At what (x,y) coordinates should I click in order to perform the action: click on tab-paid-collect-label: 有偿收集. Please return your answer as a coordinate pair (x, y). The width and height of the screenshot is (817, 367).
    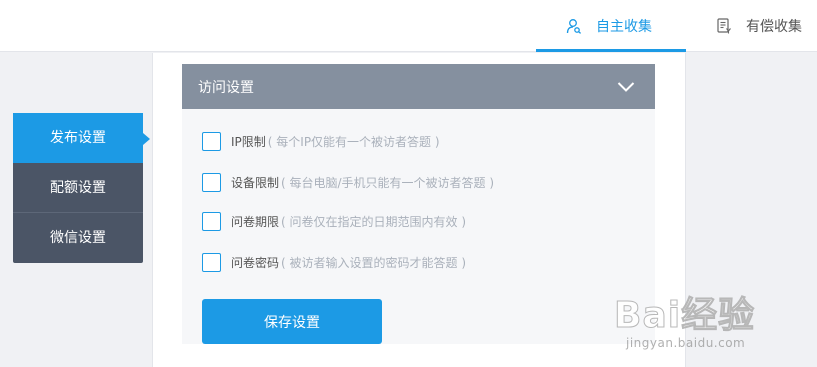
    Looking at the image, I should click on (774, 27).